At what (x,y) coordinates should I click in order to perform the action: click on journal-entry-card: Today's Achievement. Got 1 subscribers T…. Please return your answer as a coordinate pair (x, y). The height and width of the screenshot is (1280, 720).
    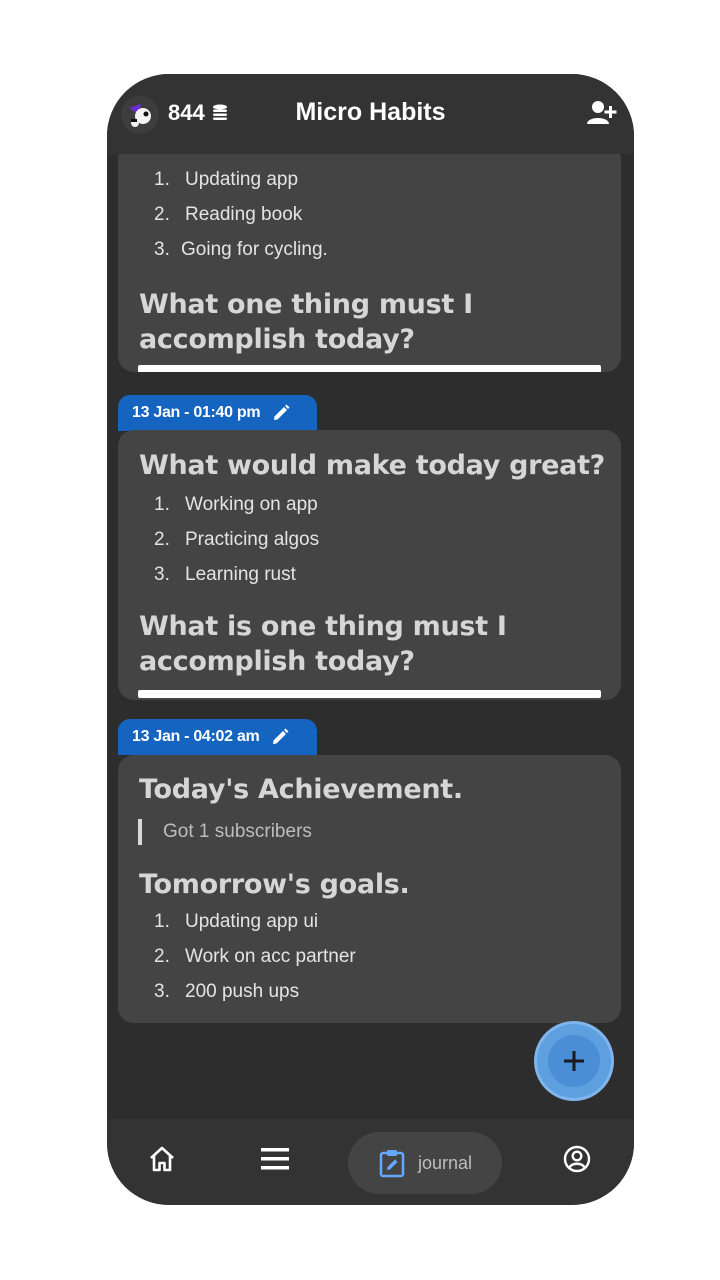
    Looking at the image, I should click on (369, 889).